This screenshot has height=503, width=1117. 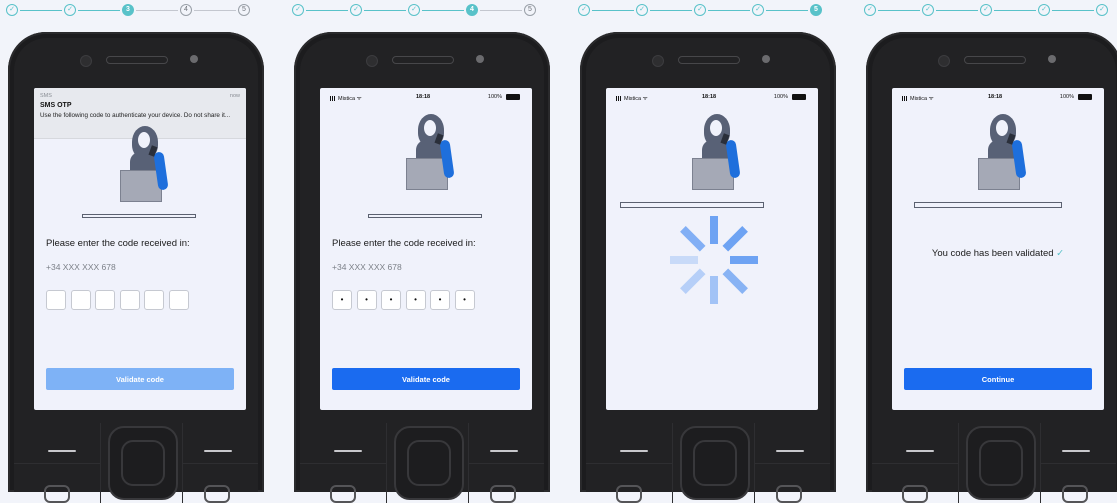 What do you see at coordinates (56, 105) in the screenshot?
I see `notification-title: SMS OTP` at bounding box center [56, 105].